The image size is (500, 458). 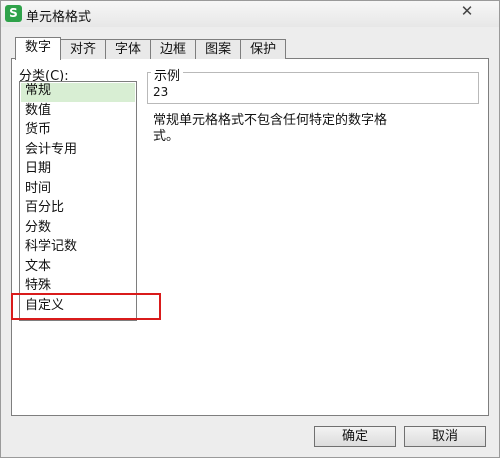 I want to click on cancel-button: 取消, so click(x=445, y=436).